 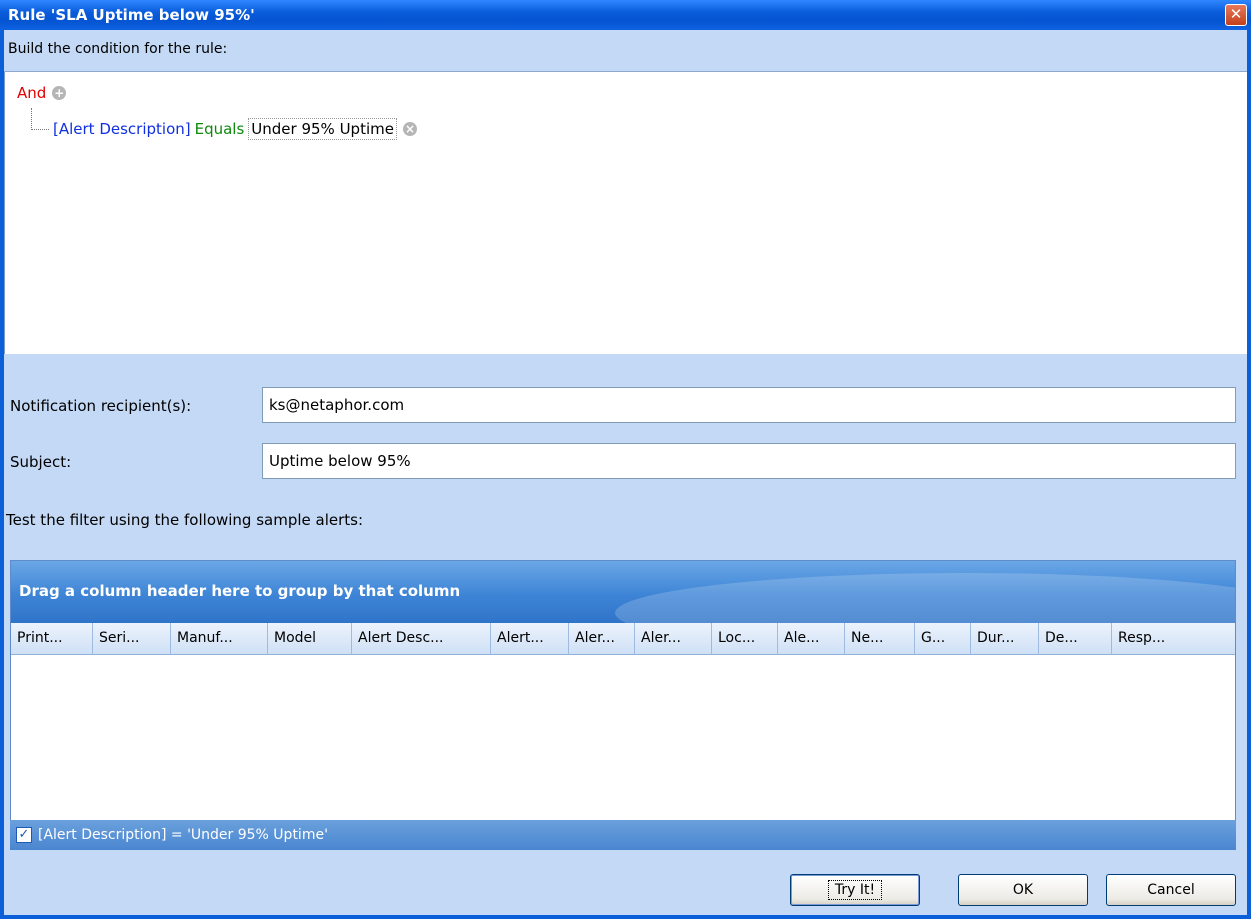 What do you see at coordinates (749, 405) in the screenshot?
I see `recipients-input` at bounding box center [749, 405].